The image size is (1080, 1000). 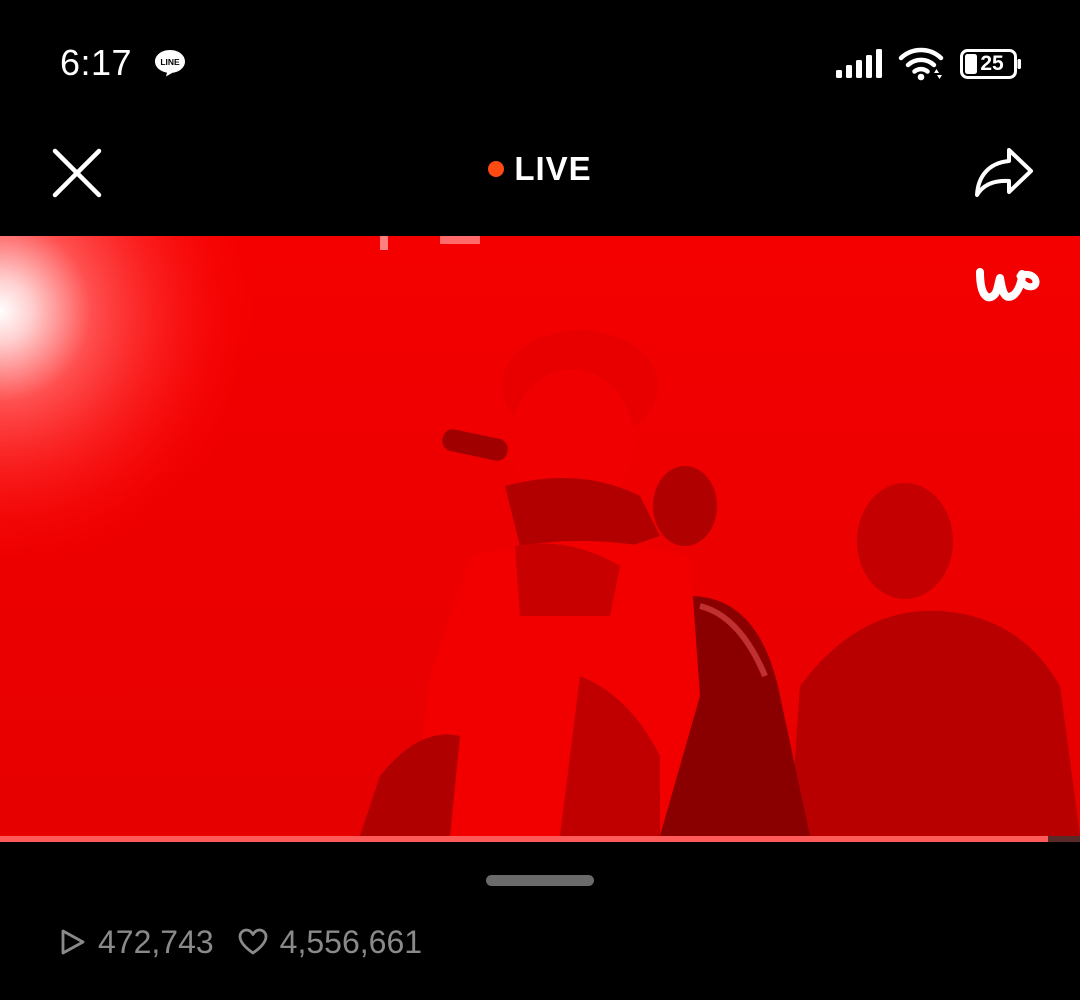 I want to click on play-count: 472,743, so click(x=137, y=942).